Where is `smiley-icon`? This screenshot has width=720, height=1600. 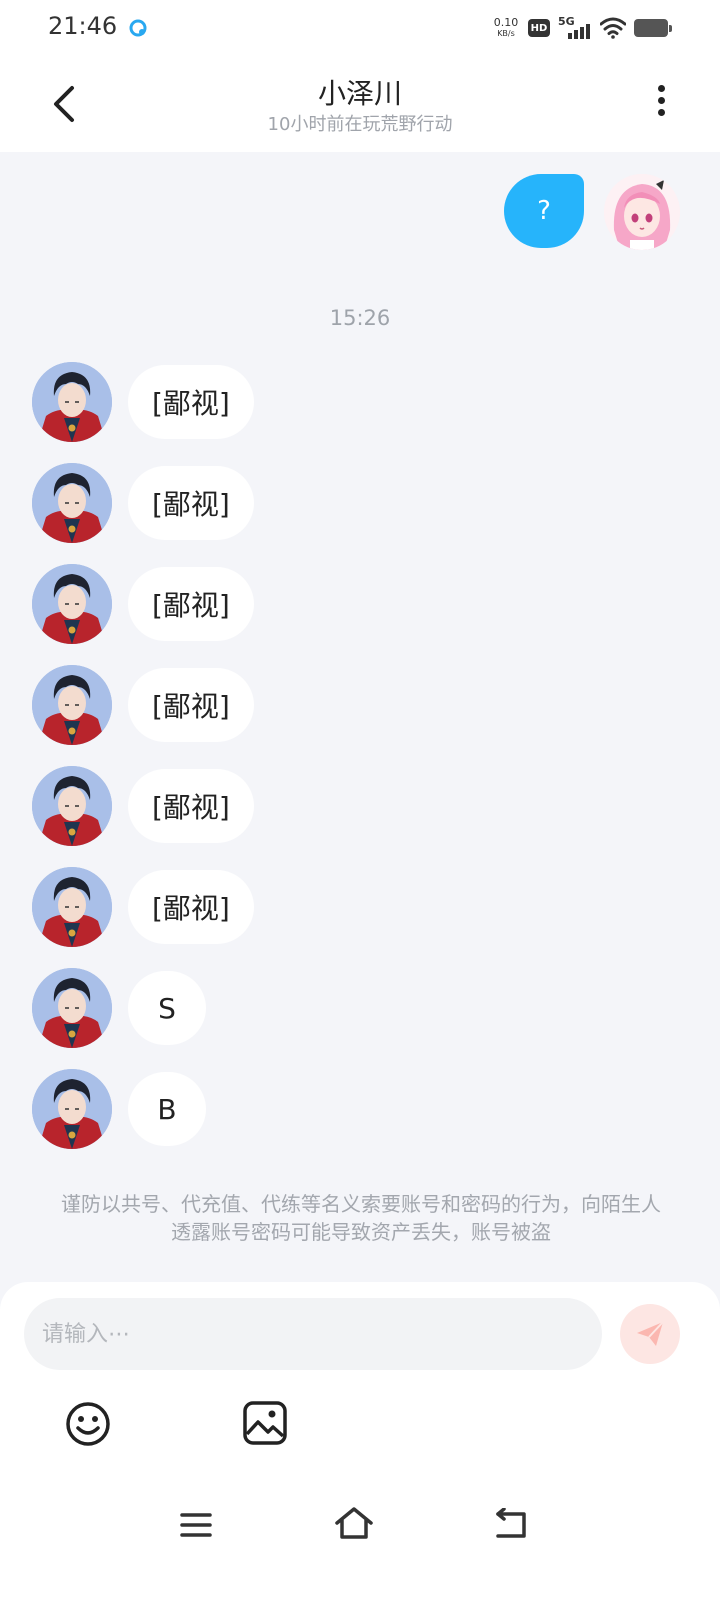 smiley-icon is located at coordinates (88, 1424).